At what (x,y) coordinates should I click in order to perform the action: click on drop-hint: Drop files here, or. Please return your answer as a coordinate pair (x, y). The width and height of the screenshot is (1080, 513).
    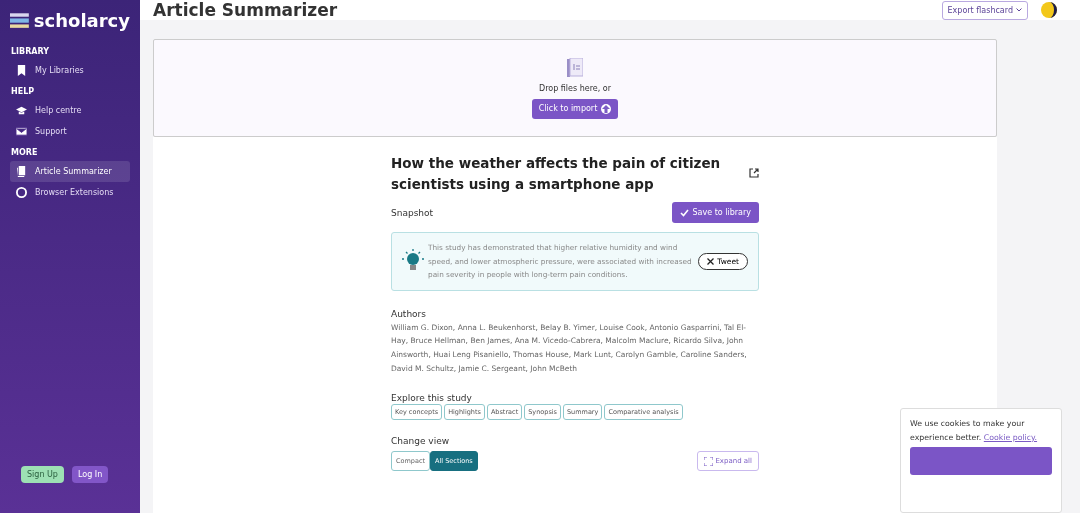
    Looking at the image, I should click on (575, 88).